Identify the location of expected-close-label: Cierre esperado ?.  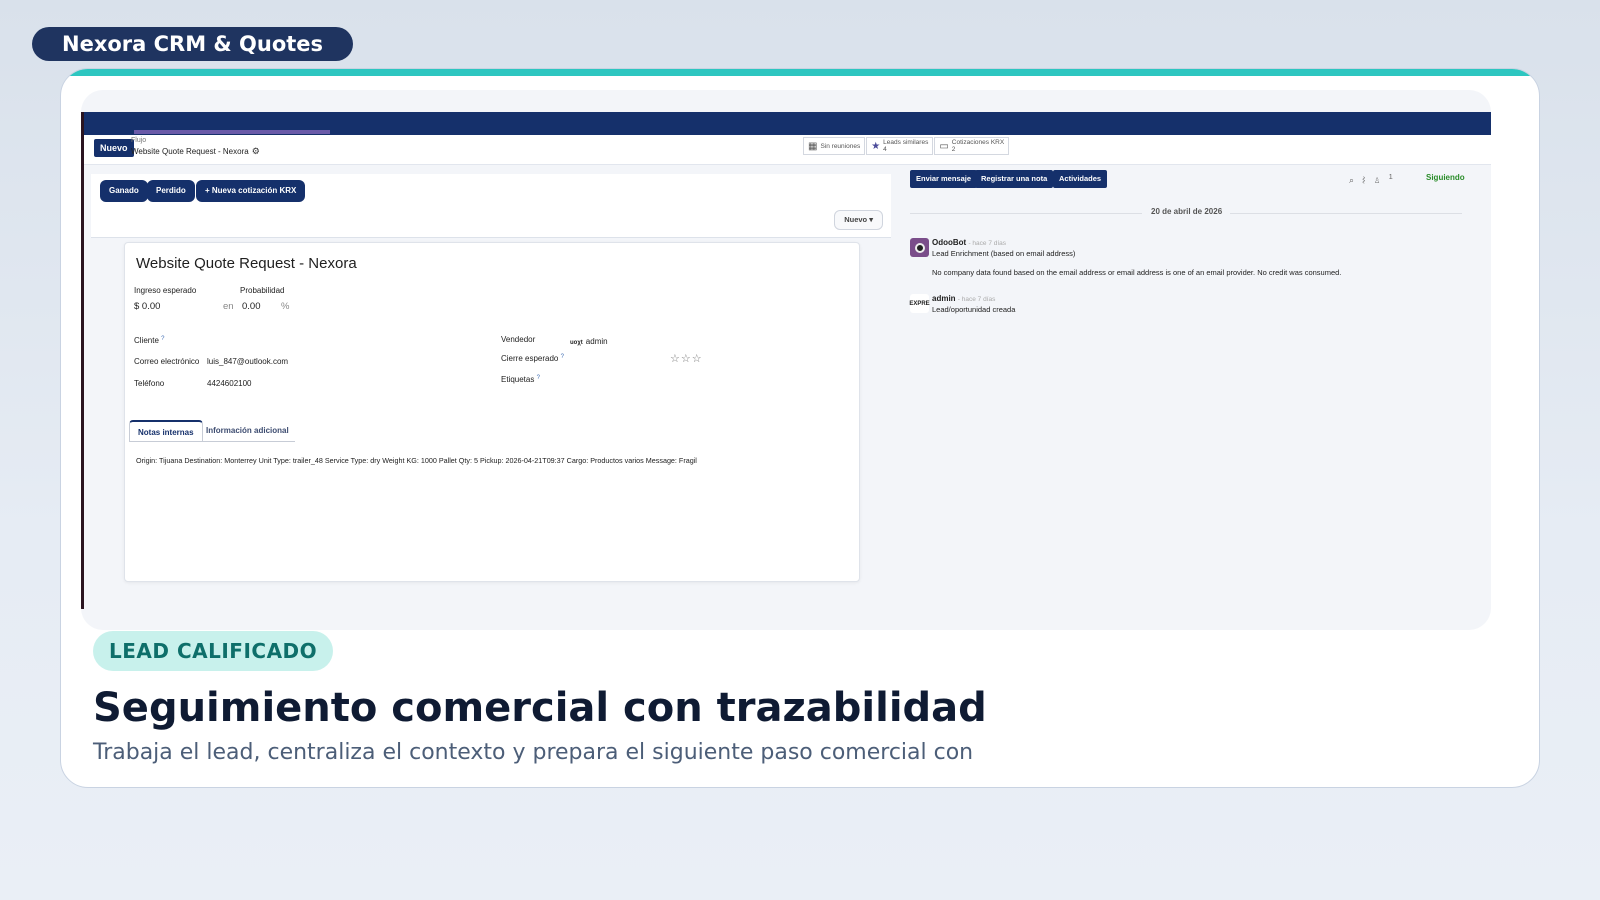
(532, 358).